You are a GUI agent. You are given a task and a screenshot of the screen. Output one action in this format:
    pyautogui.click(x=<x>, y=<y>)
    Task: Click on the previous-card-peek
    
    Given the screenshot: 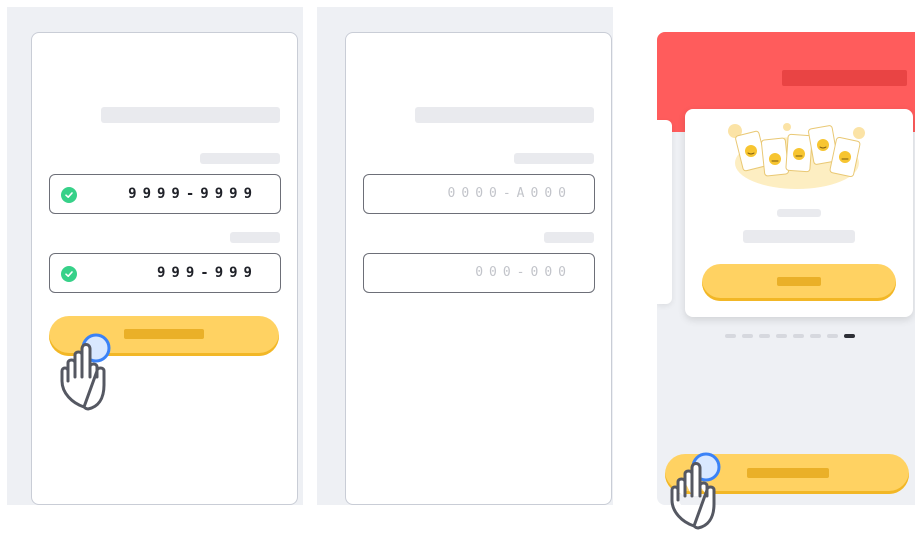 What is the action you would take?
    pyautogui.click(x=664, y=212)
    